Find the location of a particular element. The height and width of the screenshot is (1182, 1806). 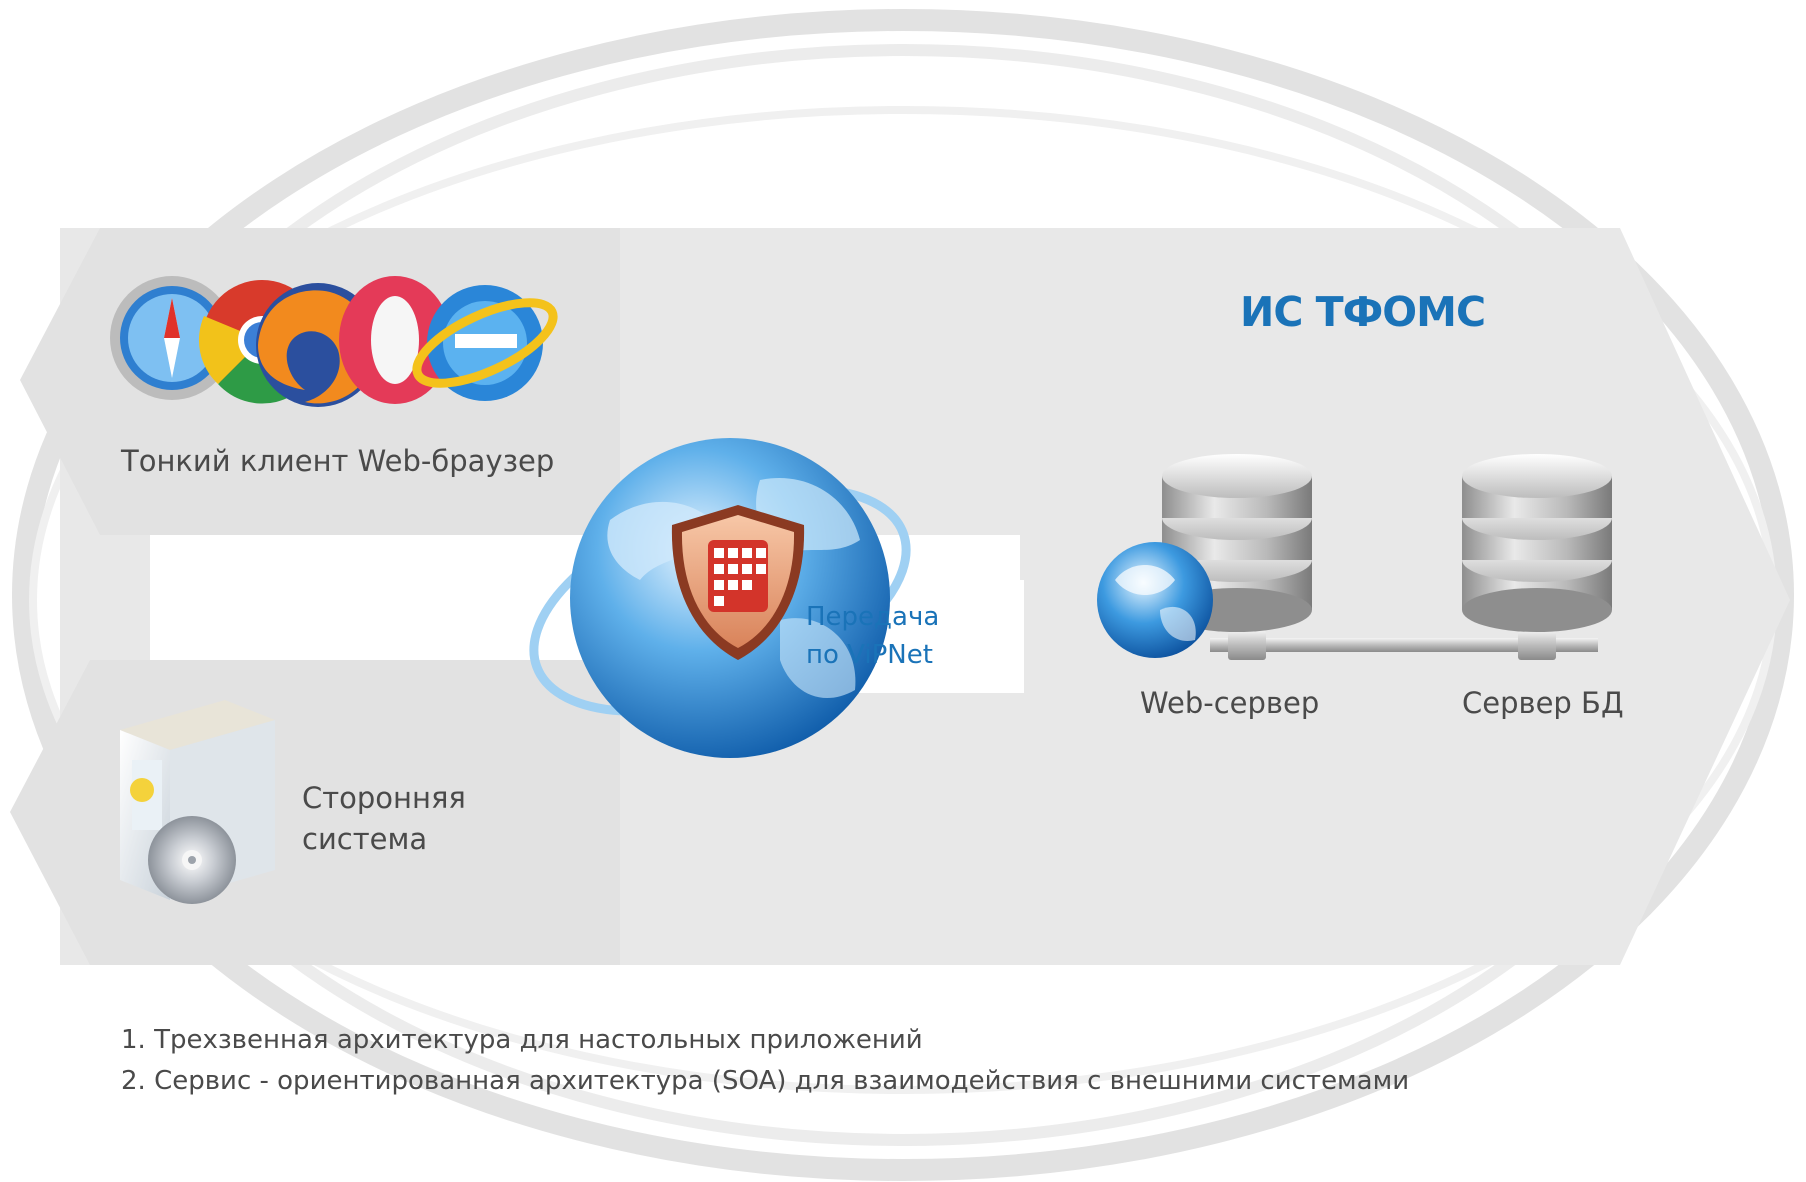

third-party-label-line2: система is located at coordinates (365, 839).